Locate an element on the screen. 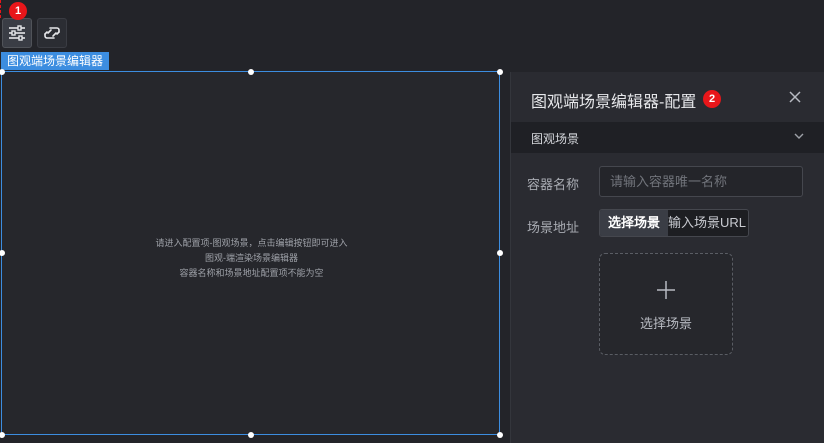 This screenshot has width=824, height=443. resize-handle-s is located at coordinates (251, 435).